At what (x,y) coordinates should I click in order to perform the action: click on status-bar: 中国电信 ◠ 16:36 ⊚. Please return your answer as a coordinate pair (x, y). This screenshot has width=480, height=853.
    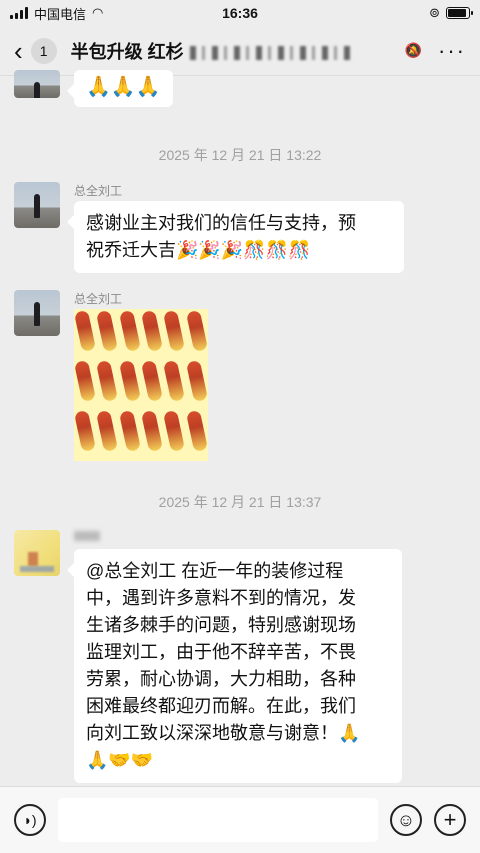
    Looking at the image, I should click on (240, 13).